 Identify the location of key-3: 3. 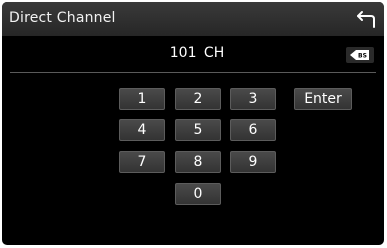
(253, 99).